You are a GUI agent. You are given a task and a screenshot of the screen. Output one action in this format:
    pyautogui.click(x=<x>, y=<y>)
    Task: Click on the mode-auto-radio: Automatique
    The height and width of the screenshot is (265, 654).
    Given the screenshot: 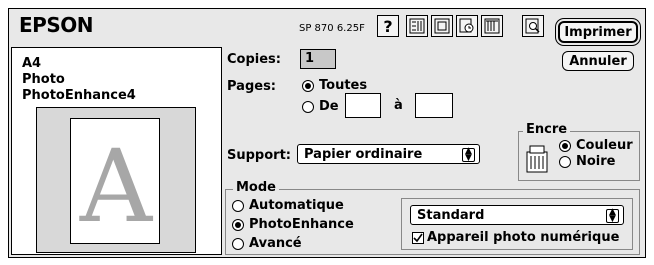 What is the action you would take?
    pyautogui.click(x=288, y=205)
    